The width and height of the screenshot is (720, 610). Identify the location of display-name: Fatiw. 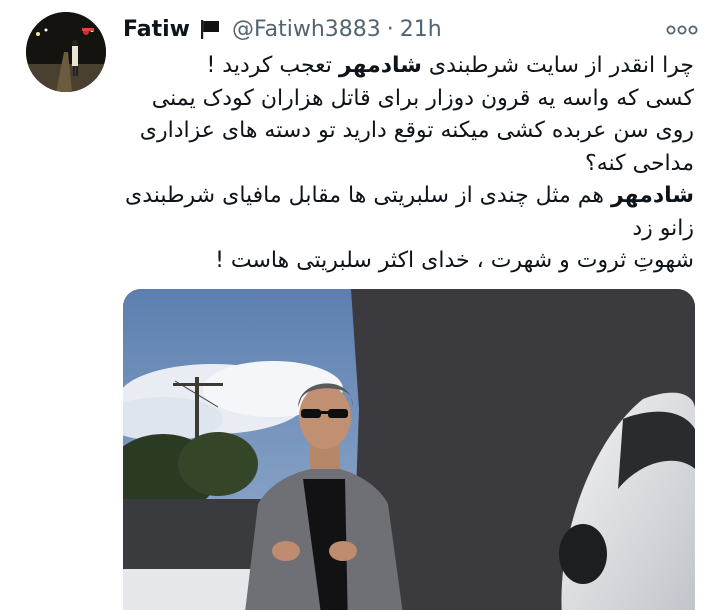
(156, 29).